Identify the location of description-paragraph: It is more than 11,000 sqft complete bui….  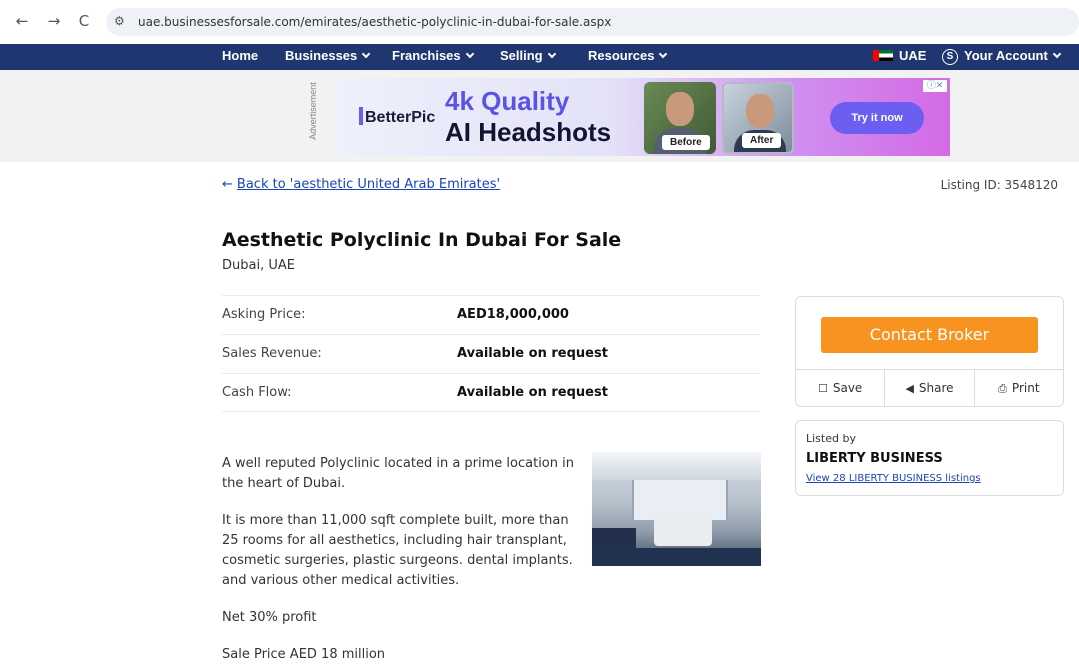
(397, 550).